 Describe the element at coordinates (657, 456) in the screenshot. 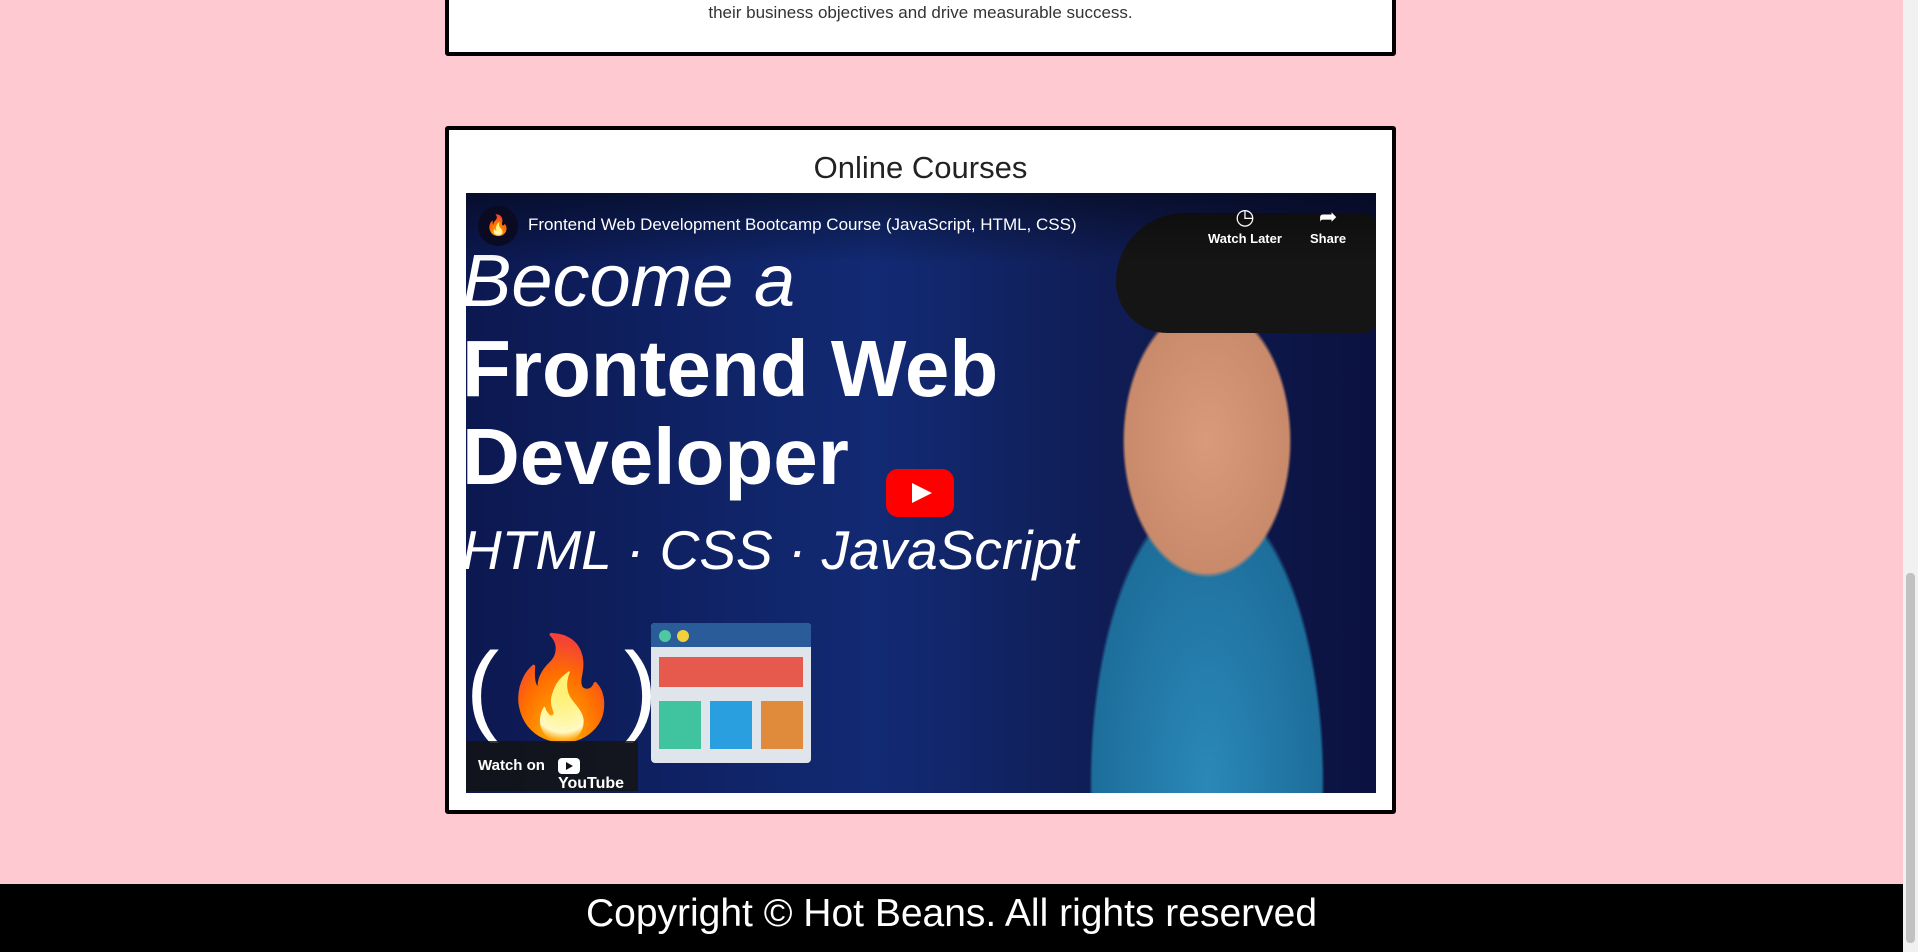

I see `thumbnail-text-line3: Developer` at that location.